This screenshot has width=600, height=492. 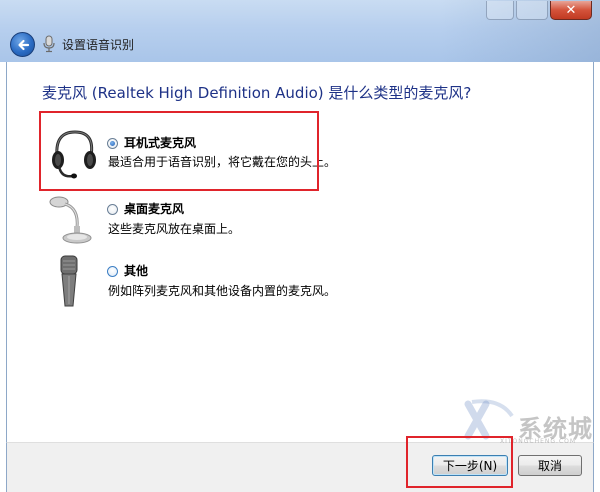 I want to click on option-desktop-microphone: 桌面麦克风 这些麦克风放在桌面上。, so click(x=195, y=227).